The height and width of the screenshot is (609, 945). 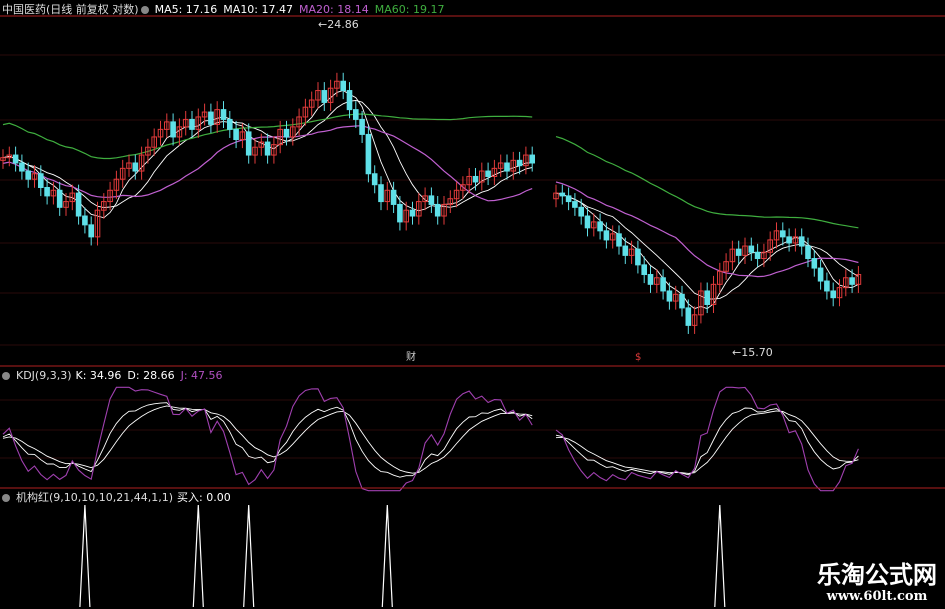 What do you see at coordinates (638, 358) in the screenshot?
I see `s-marker: $` at bounding box center [638, 358].